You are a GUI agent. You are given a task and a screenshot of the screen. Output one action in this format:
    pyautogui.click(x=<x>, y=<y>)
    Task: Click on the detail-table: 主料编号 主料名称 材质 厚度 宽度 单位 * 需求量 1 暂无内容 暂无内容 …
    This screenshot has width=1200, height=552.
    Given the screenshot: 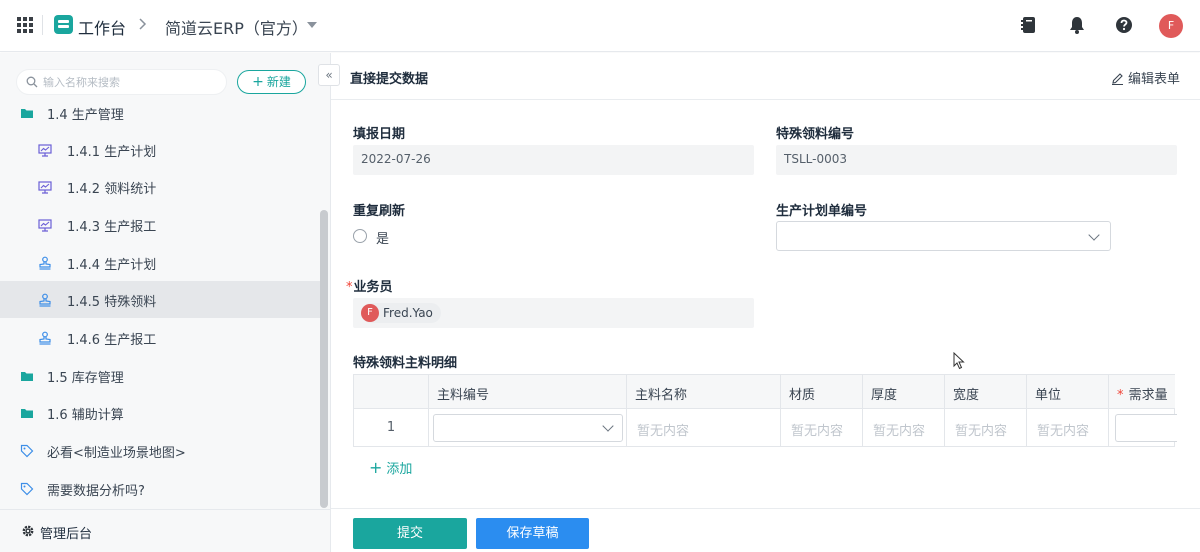 What is the action you would take?
    pyautogui.click(x=765, y=410)
    